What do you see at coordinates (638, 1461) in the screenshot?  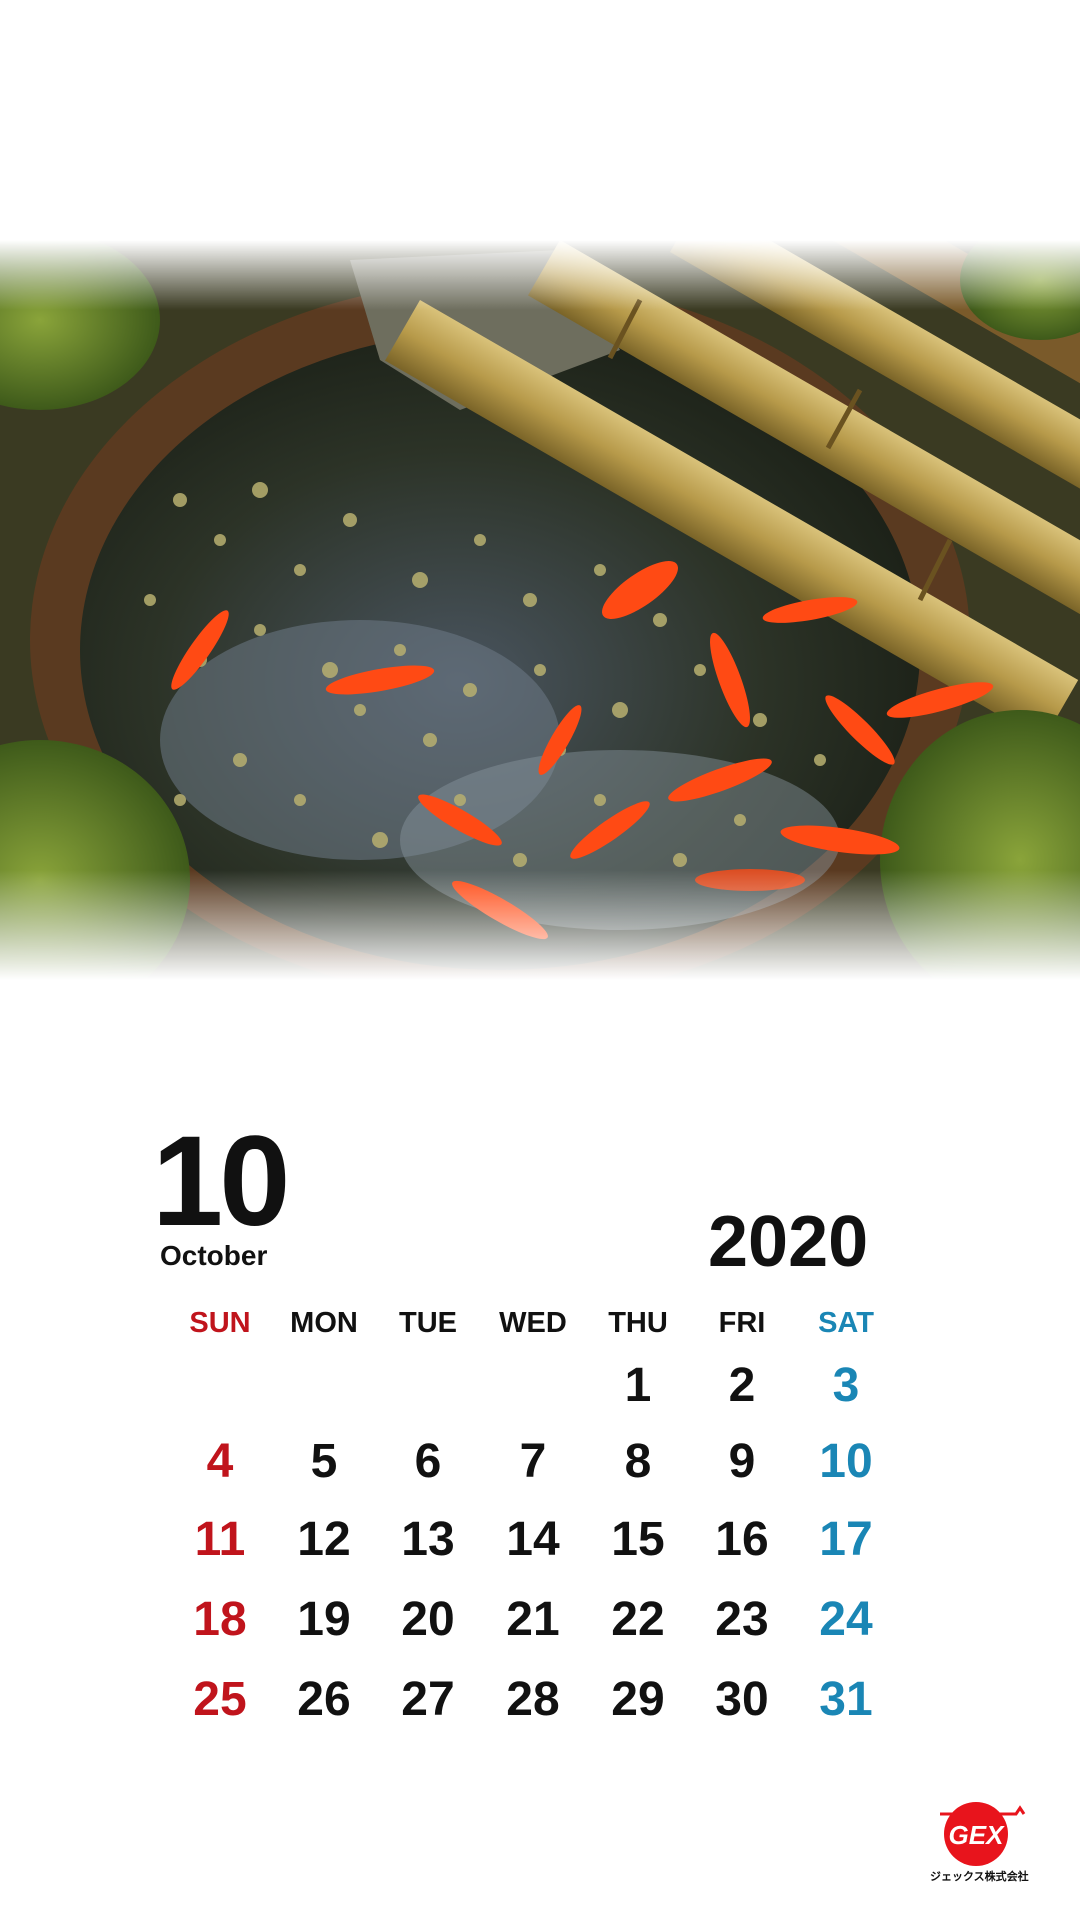 I see `date-cell: 8` at bounding box center [638, 1461].